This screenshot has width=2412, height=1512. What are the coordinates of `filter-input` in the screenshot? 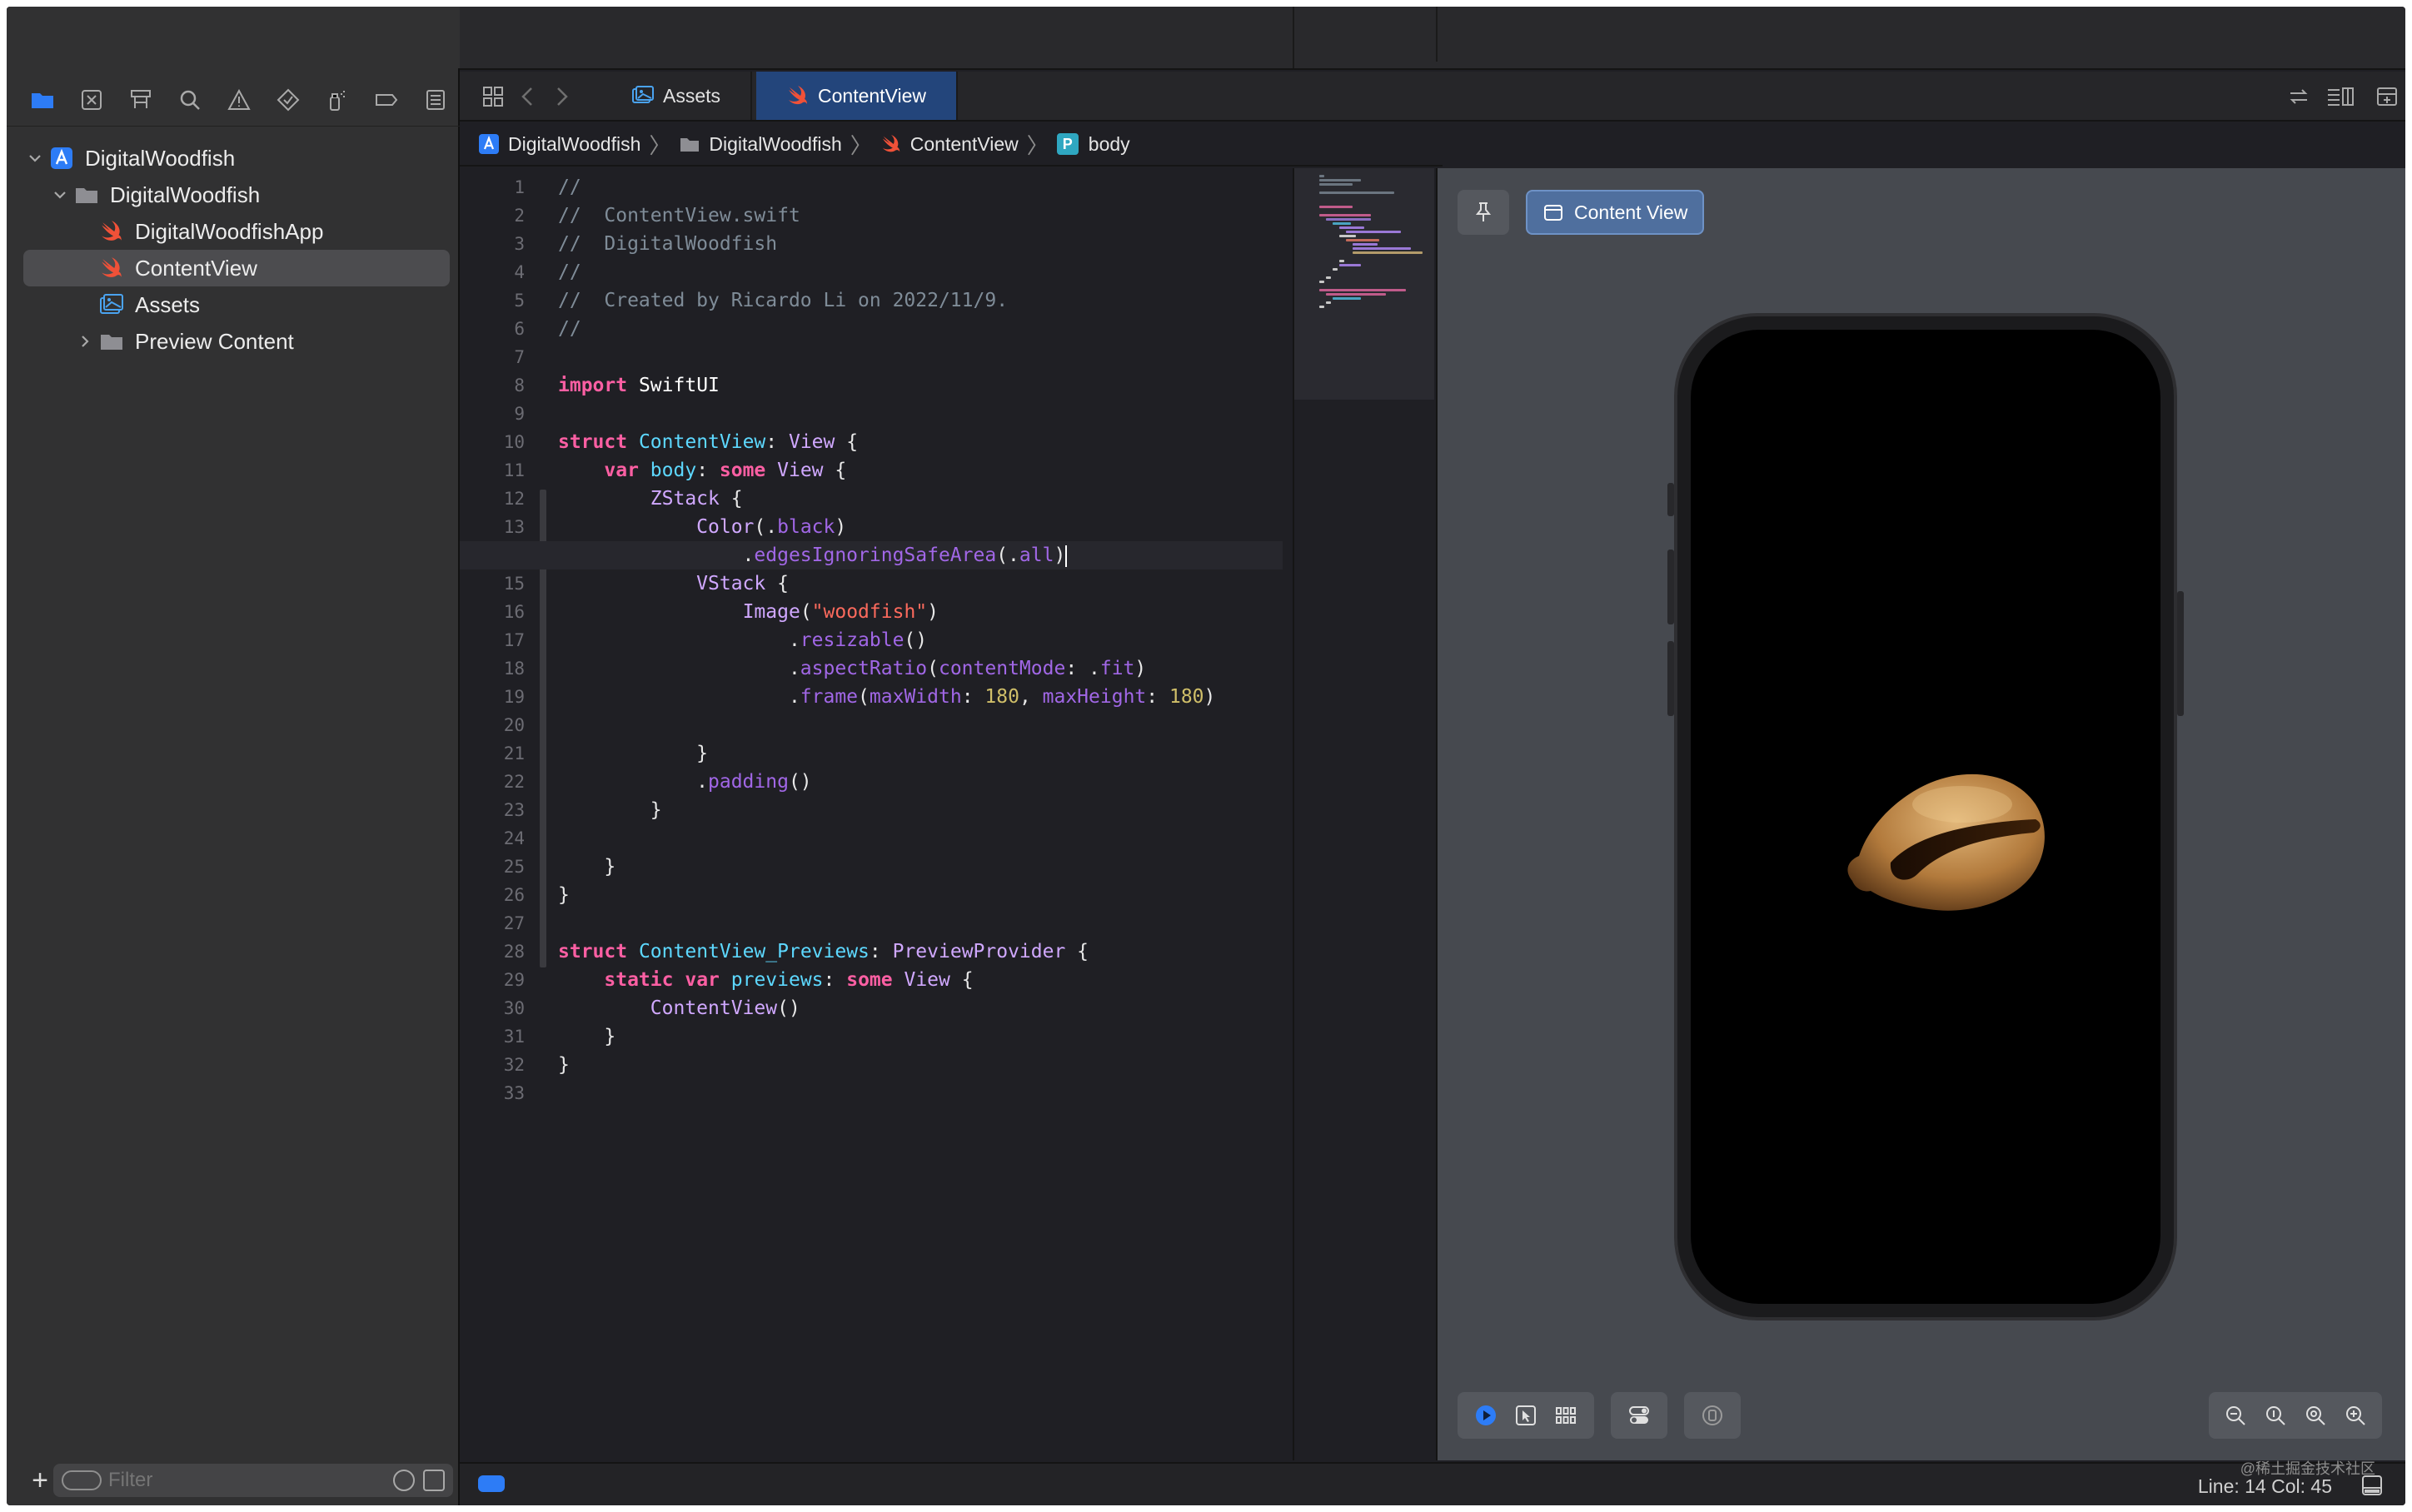 It's located at (247, 1481).